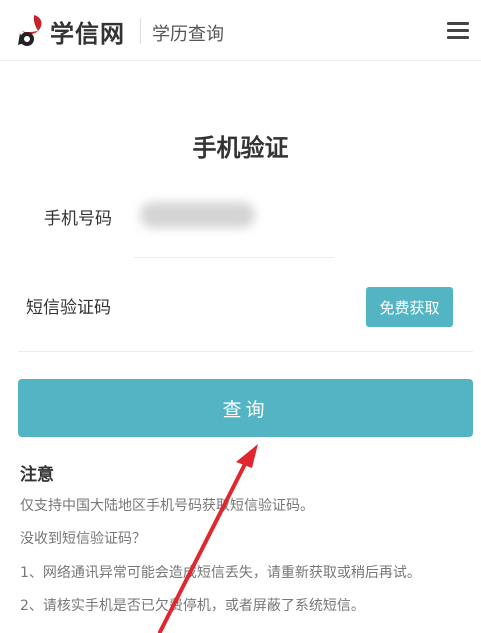 This screenshot has height=633, width=481. What do you see at coordinates (83, 539) in the screenshot?
I see `notice-line: 没收到短信验证码？` at bounding box center [83, 539].